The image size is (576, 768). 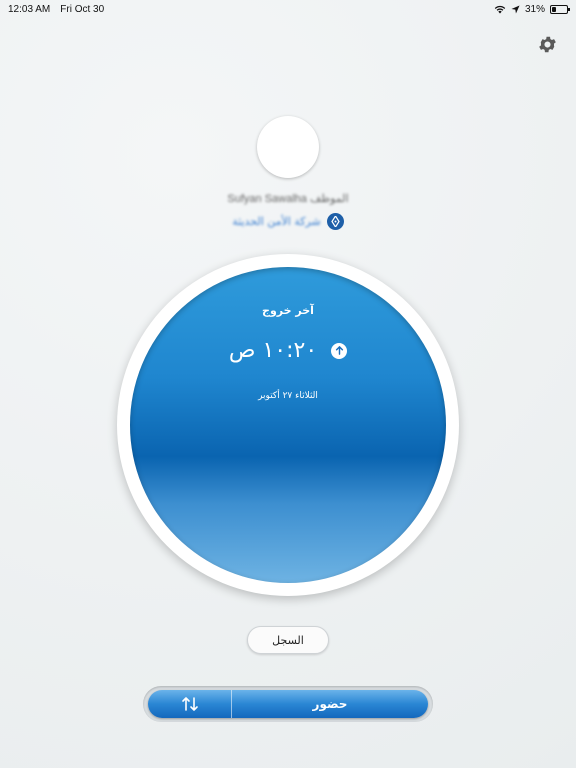 What do you see at coordinates (288, 199) in the screenshot?
I see `user-name: Sufyan Sawalha الموظف` at bounding box center [288, 199].